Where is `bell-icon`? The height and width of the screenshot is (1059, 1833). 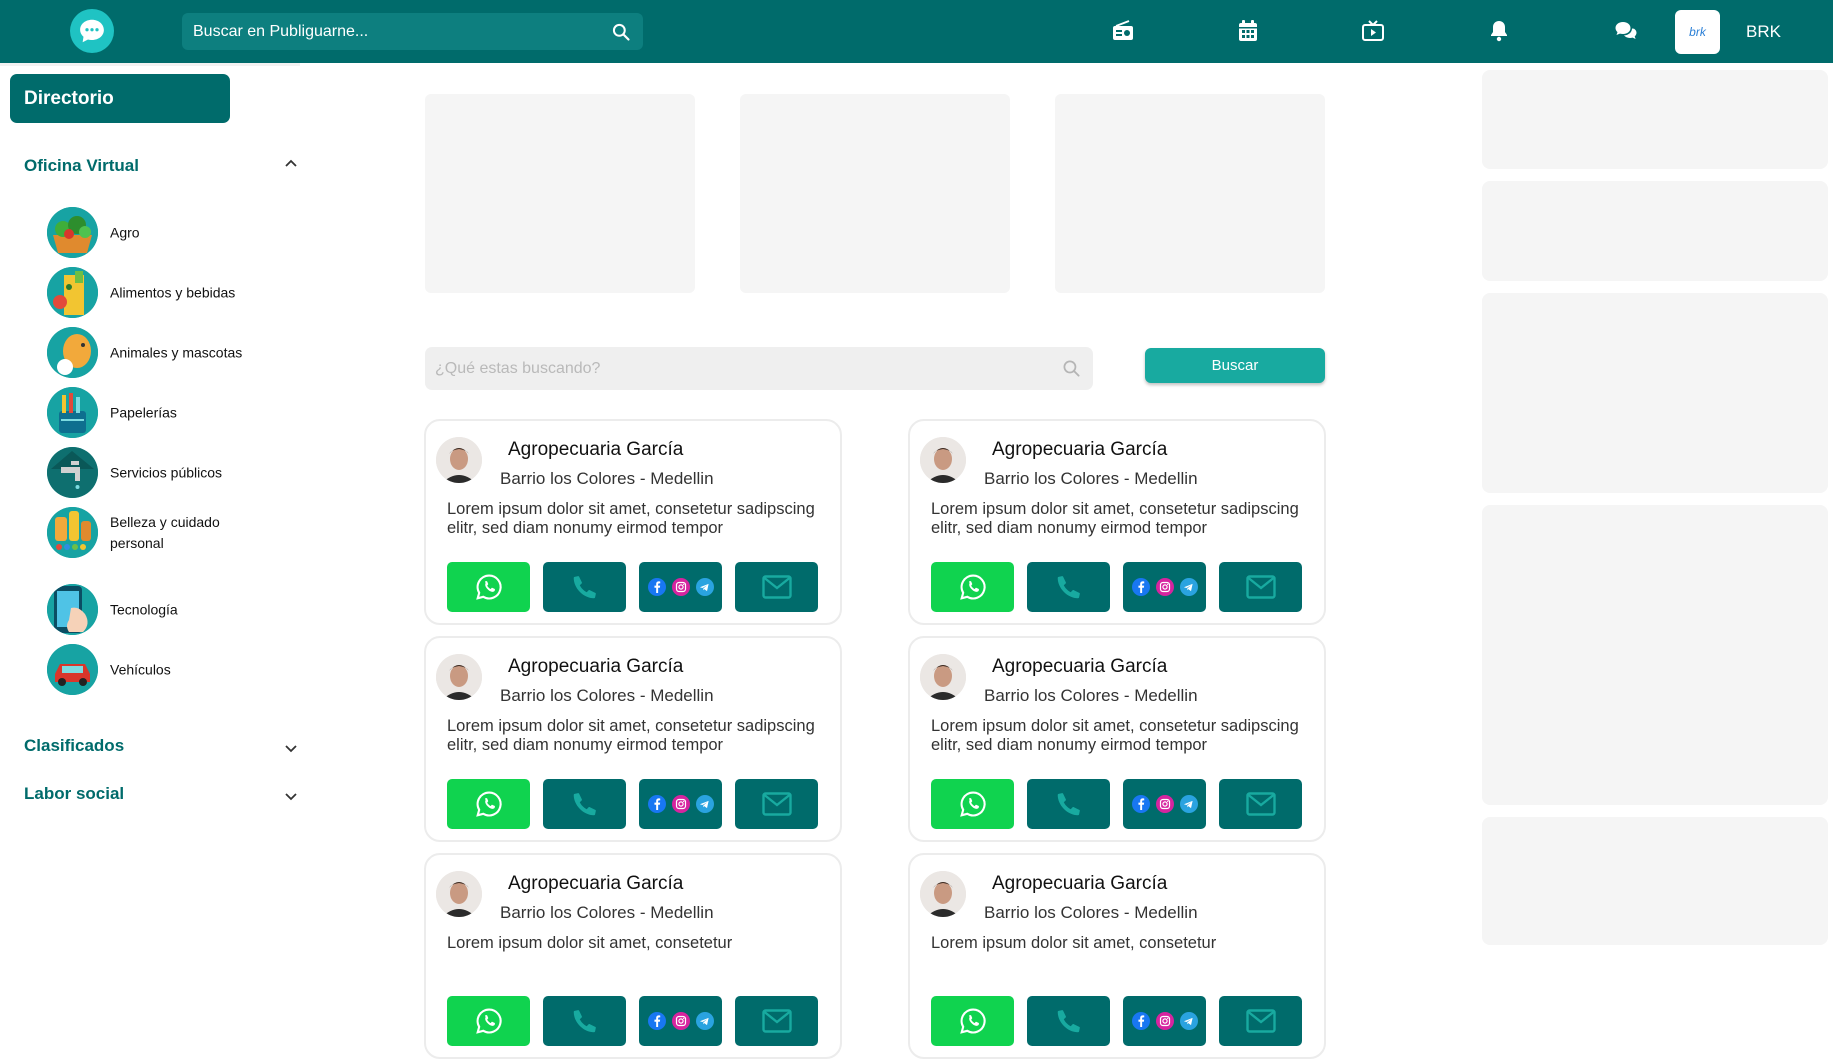 bell-icon is located at coordinates (1499, 31).